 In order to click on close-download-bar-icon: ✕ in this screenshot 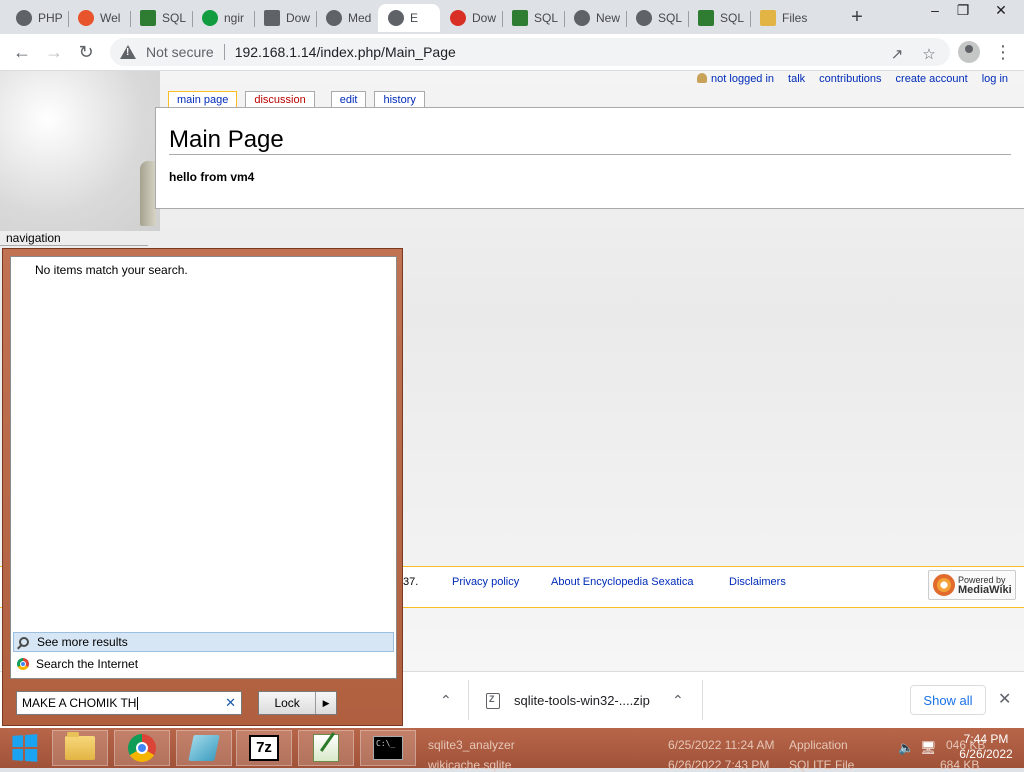, I will do `click(1004, 699)`.